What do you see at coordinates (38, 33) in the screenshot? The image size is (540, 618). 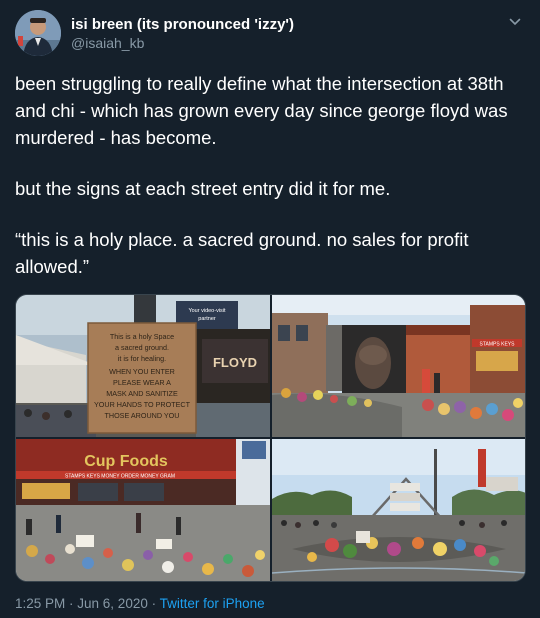 I see `avatar` at bounding box center [38, 33].